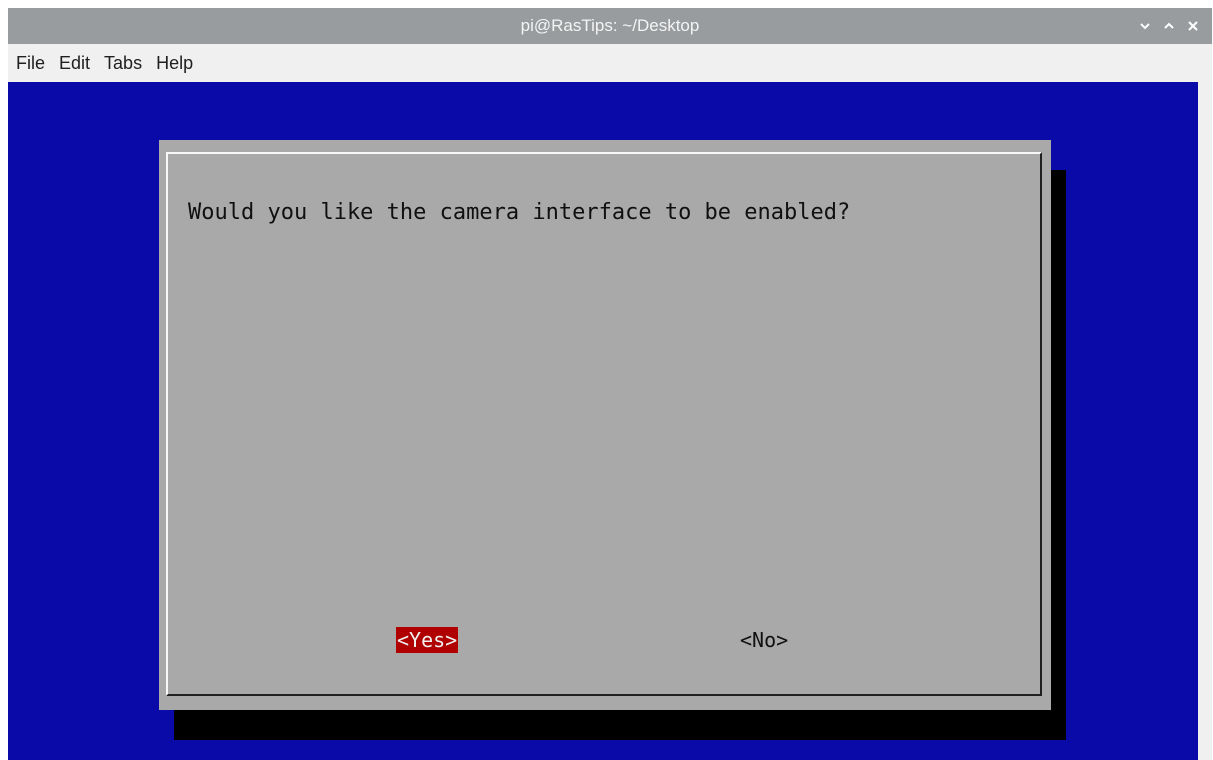 Image resolution: width=1213 pixels, height=760 pixels. I want to click on maximize-button, so click(1169, 26).